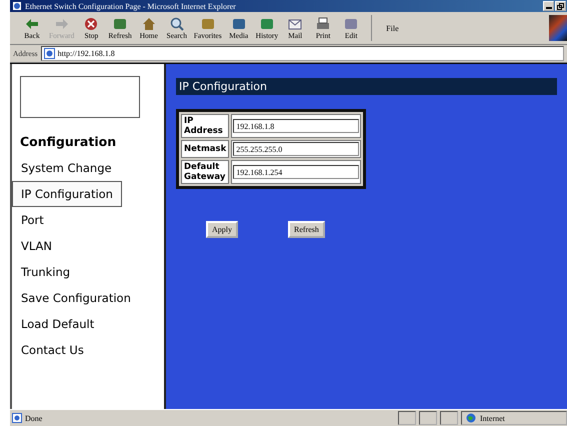 The width and height of the screenshot is (567, 426). What do you see at coordinates (34, 418) in the screenshot?
I see `status-text: Done` at bounding box center [34, 418].